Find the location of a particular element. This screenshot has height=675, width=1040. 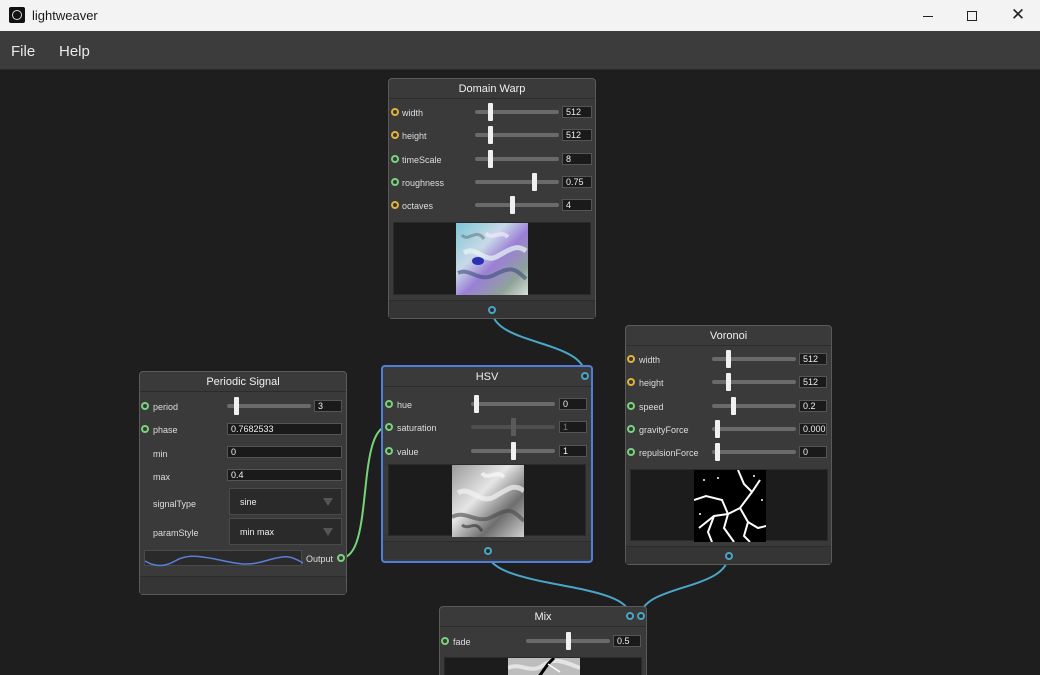

phase-port is located at coordinates (145, 429).